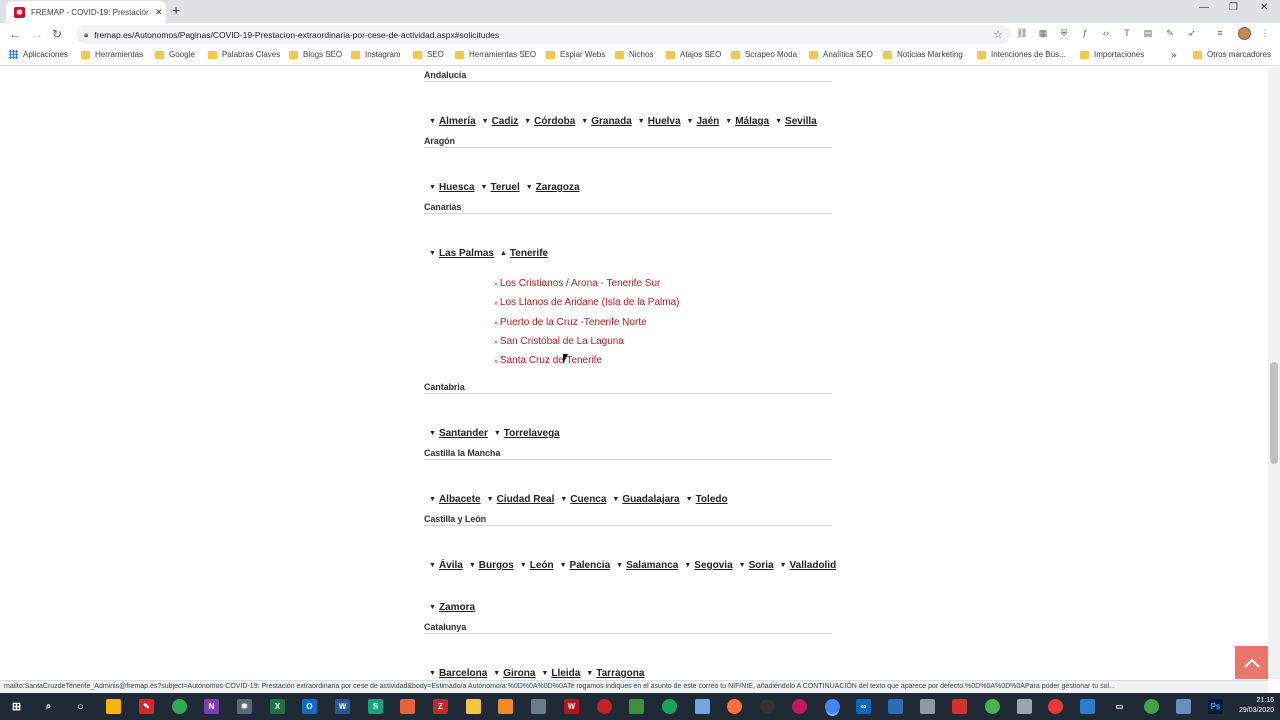 This screenshot has height=720, width=1280. I want to click on reading-list-icon: ≡, so click(1220, 33).